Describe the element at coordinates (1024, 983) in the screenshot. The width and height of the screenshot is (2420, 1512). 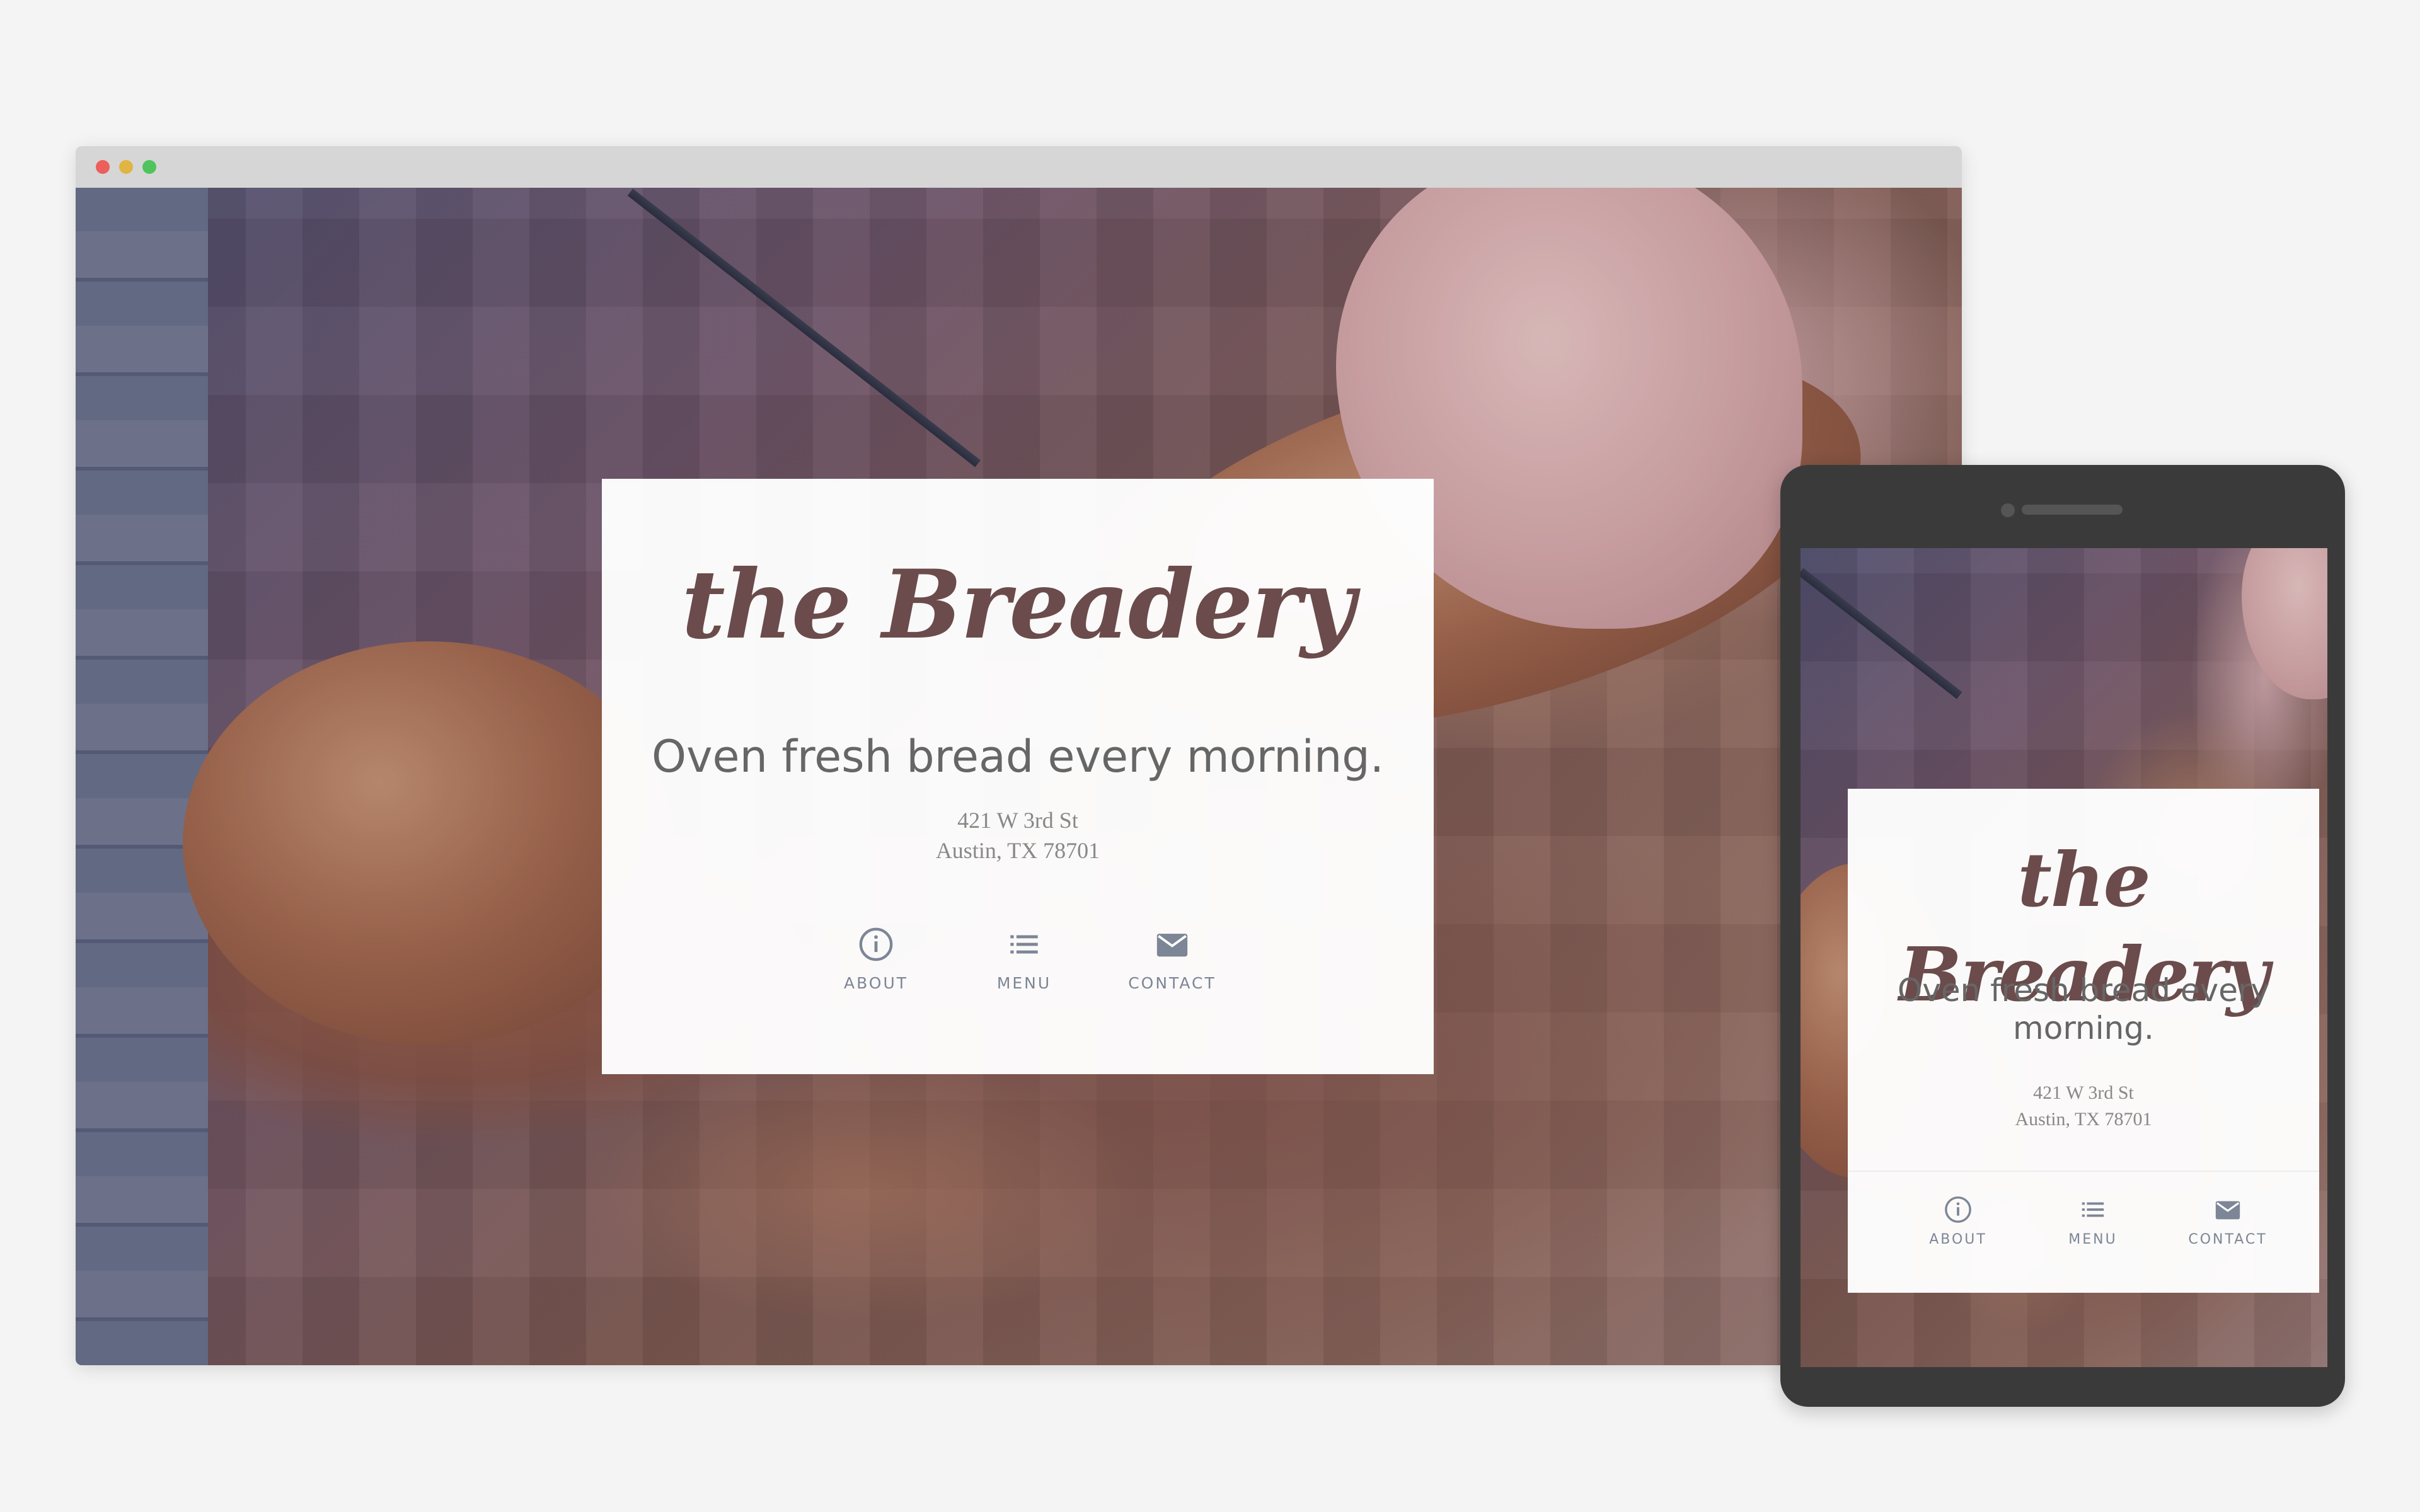
I see `nav-menu-label: MENU` at that location.